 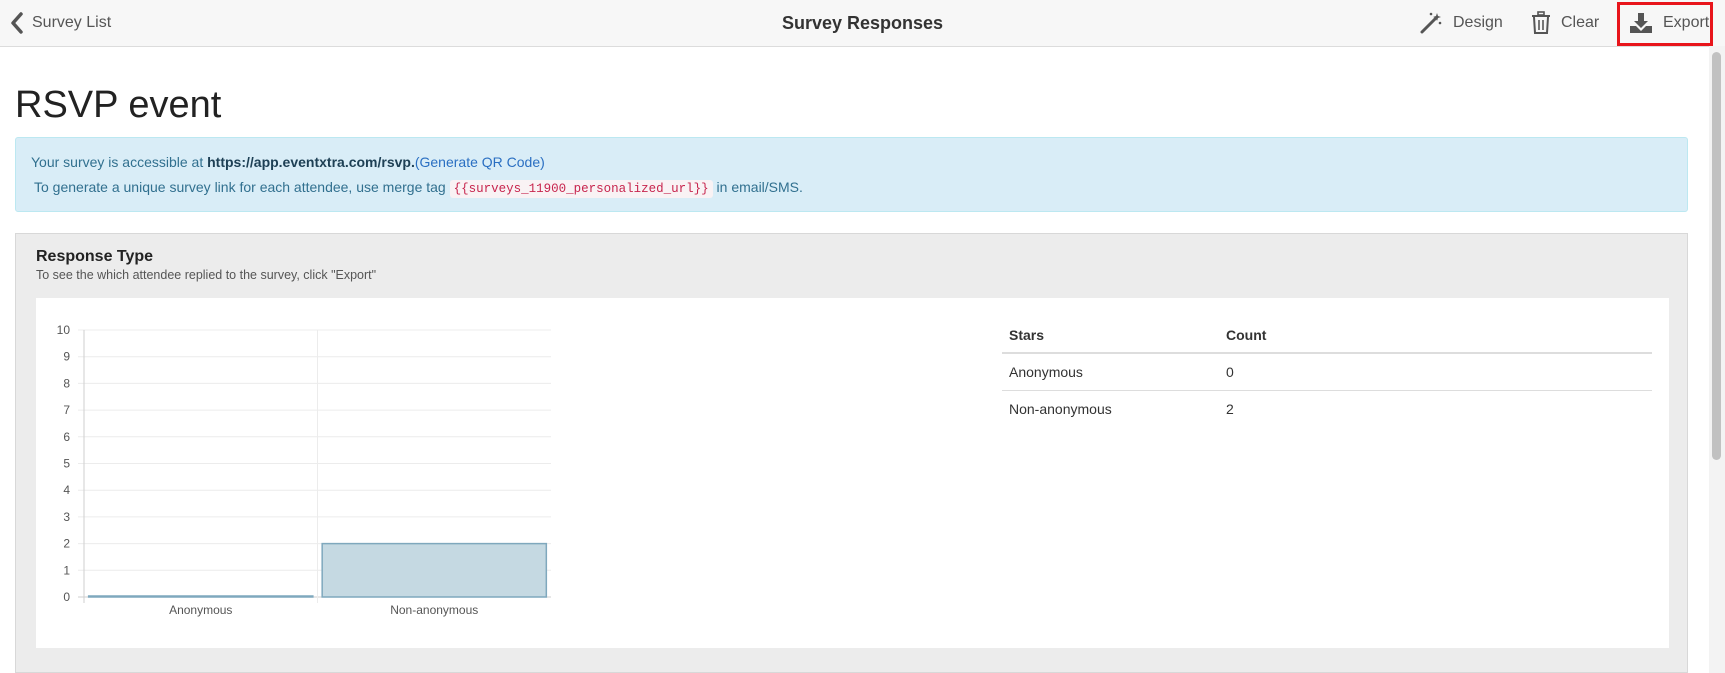 What do you see at coordinates (1110, 371) in the screenshot?
I see `row-label: Anonymous` at bounding box center [1110, 371].